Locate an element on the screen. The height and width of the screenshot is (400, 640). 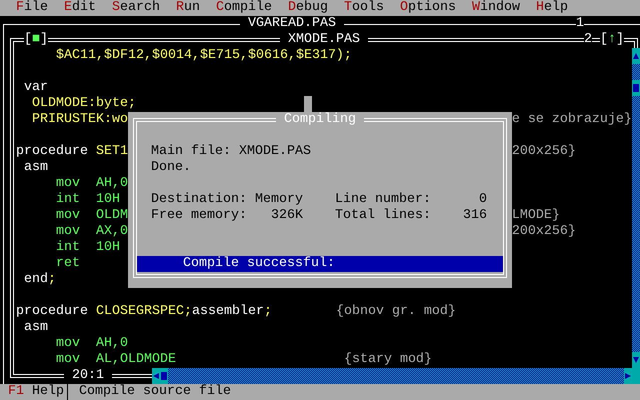
right-arrow-icon is located at coordinates (628, 376).